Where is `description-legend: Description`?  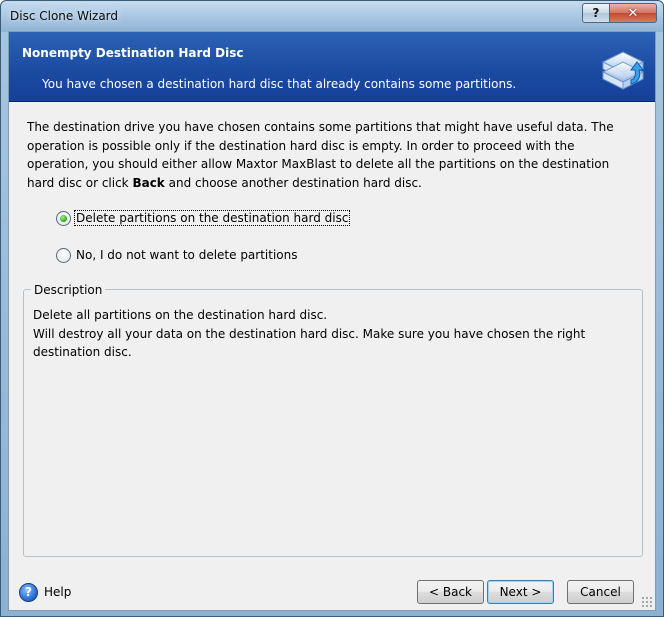 description-legend: Description is located at coordinates (68, 290).